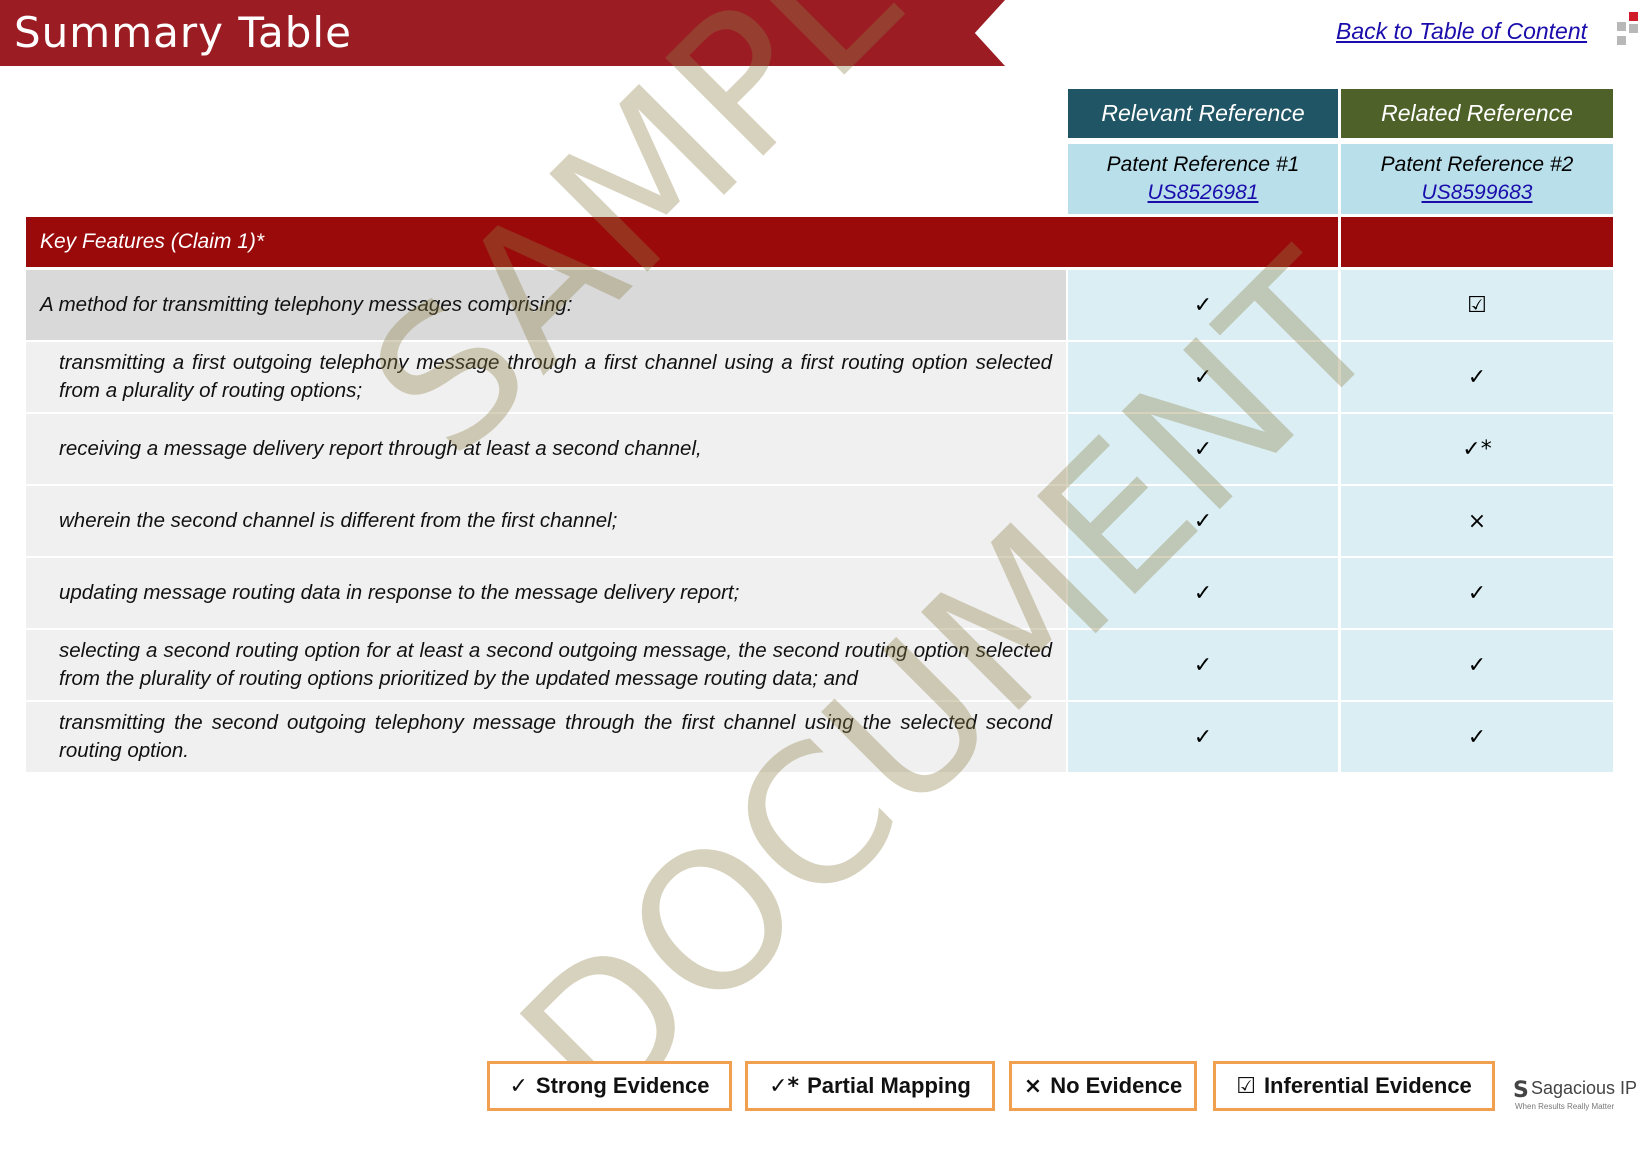 The width and height of the screenshot is (1650, 1156). I want to click on brand-mark-icon: S, so click(1521, 1090).